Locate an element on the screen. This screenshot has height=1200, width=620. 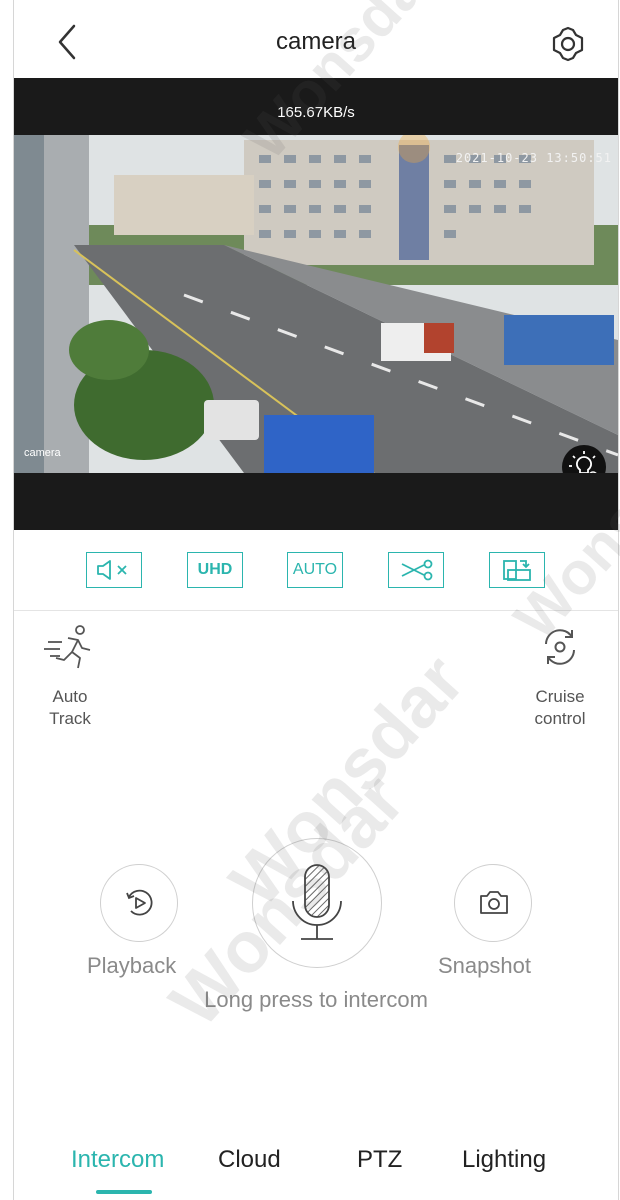
intercom-mic-button is located at coordinates (317, 903).